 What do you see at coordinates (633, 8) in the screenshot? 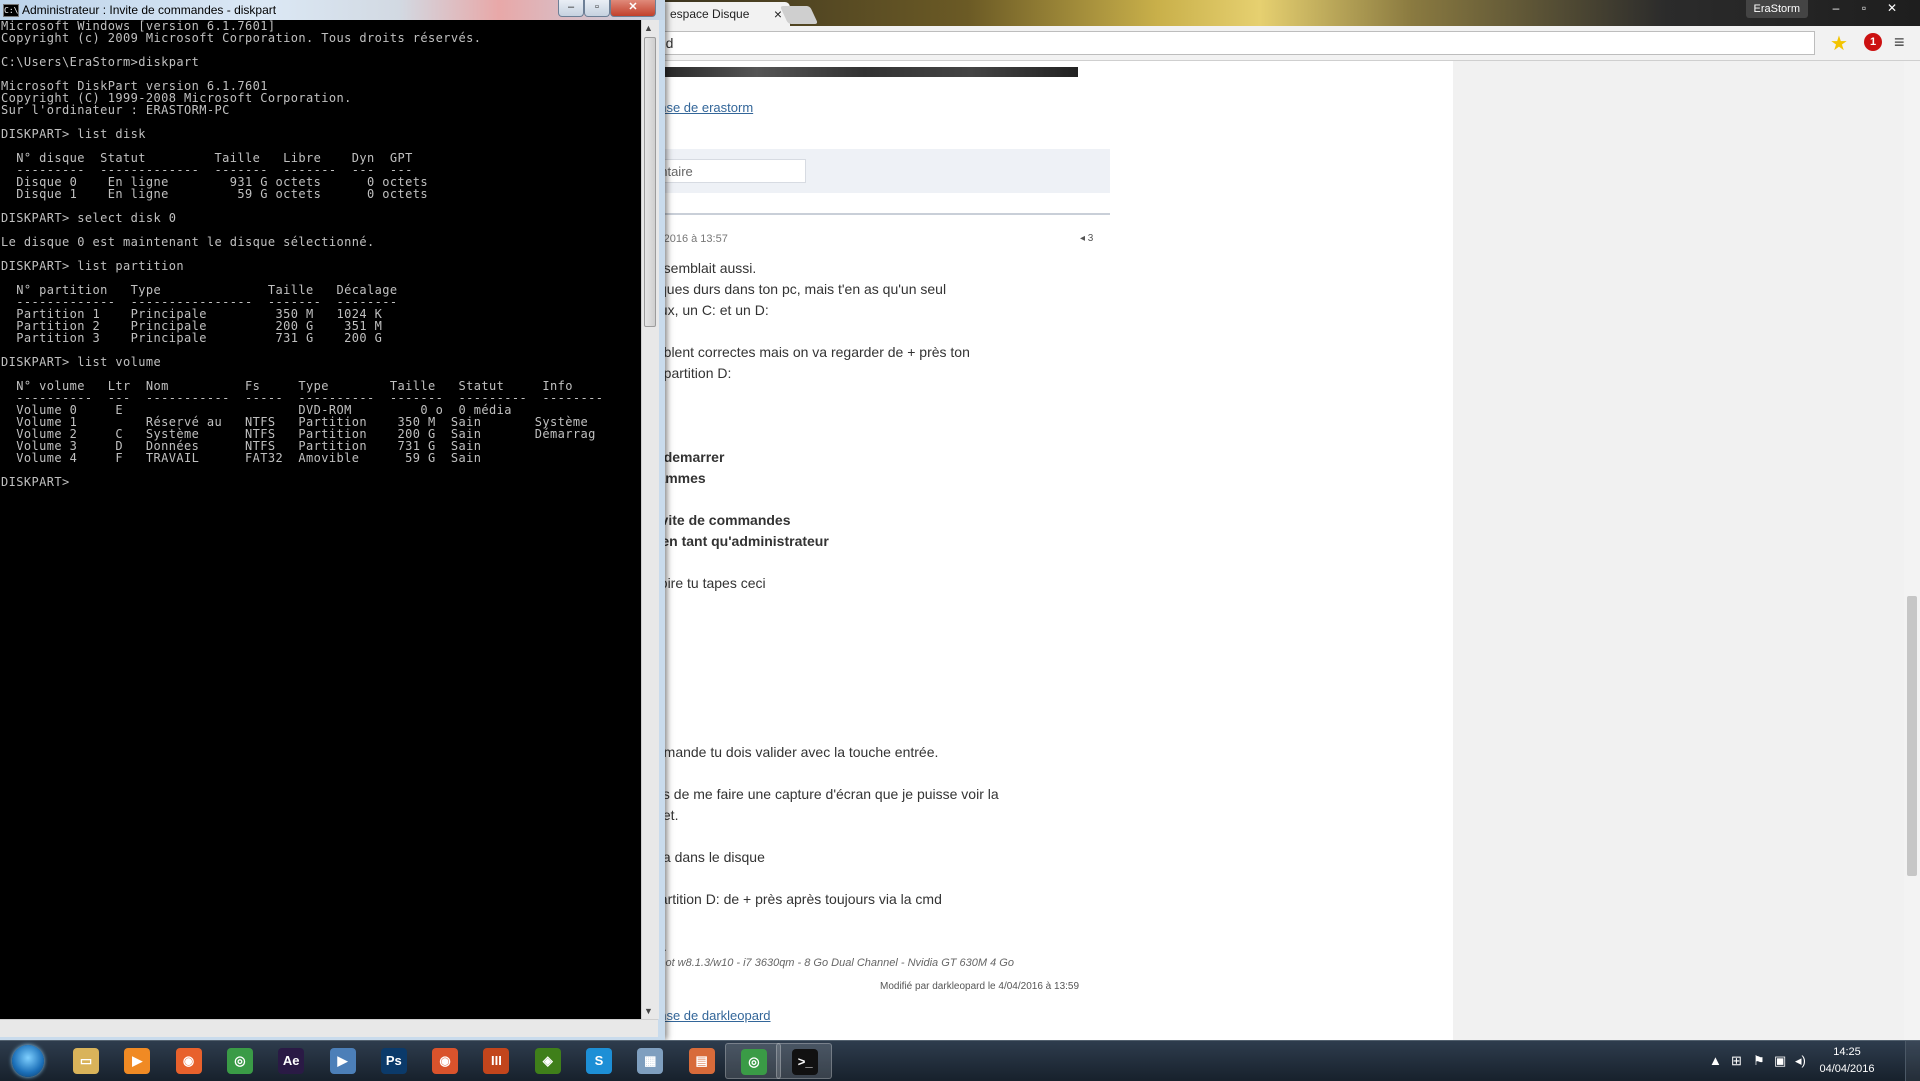
I see `cmd-close-button: ✕` at bounding box center [633, 8].